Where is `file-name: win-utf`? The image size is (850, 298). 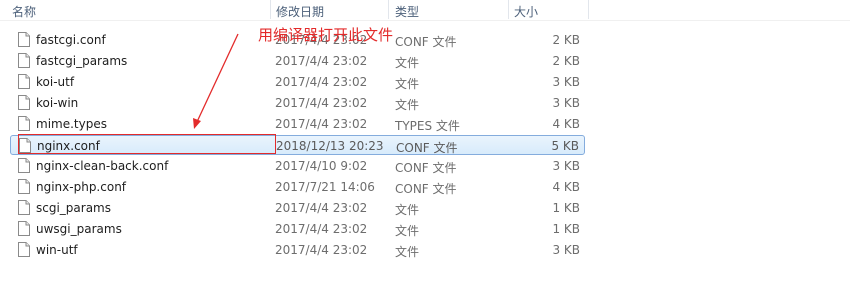
file-name: win-utf is located at coordinates (57, 250).